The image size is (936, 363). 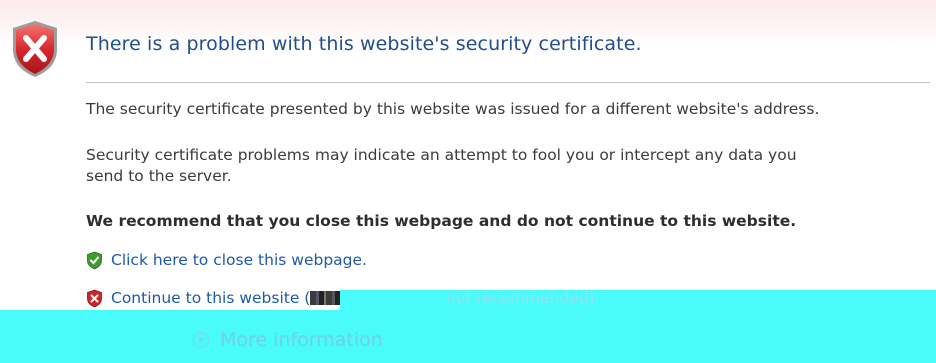 What do you see at coordinates (508, 82) in the screenshot?
I see `divider` at bounding box center [508, 82].